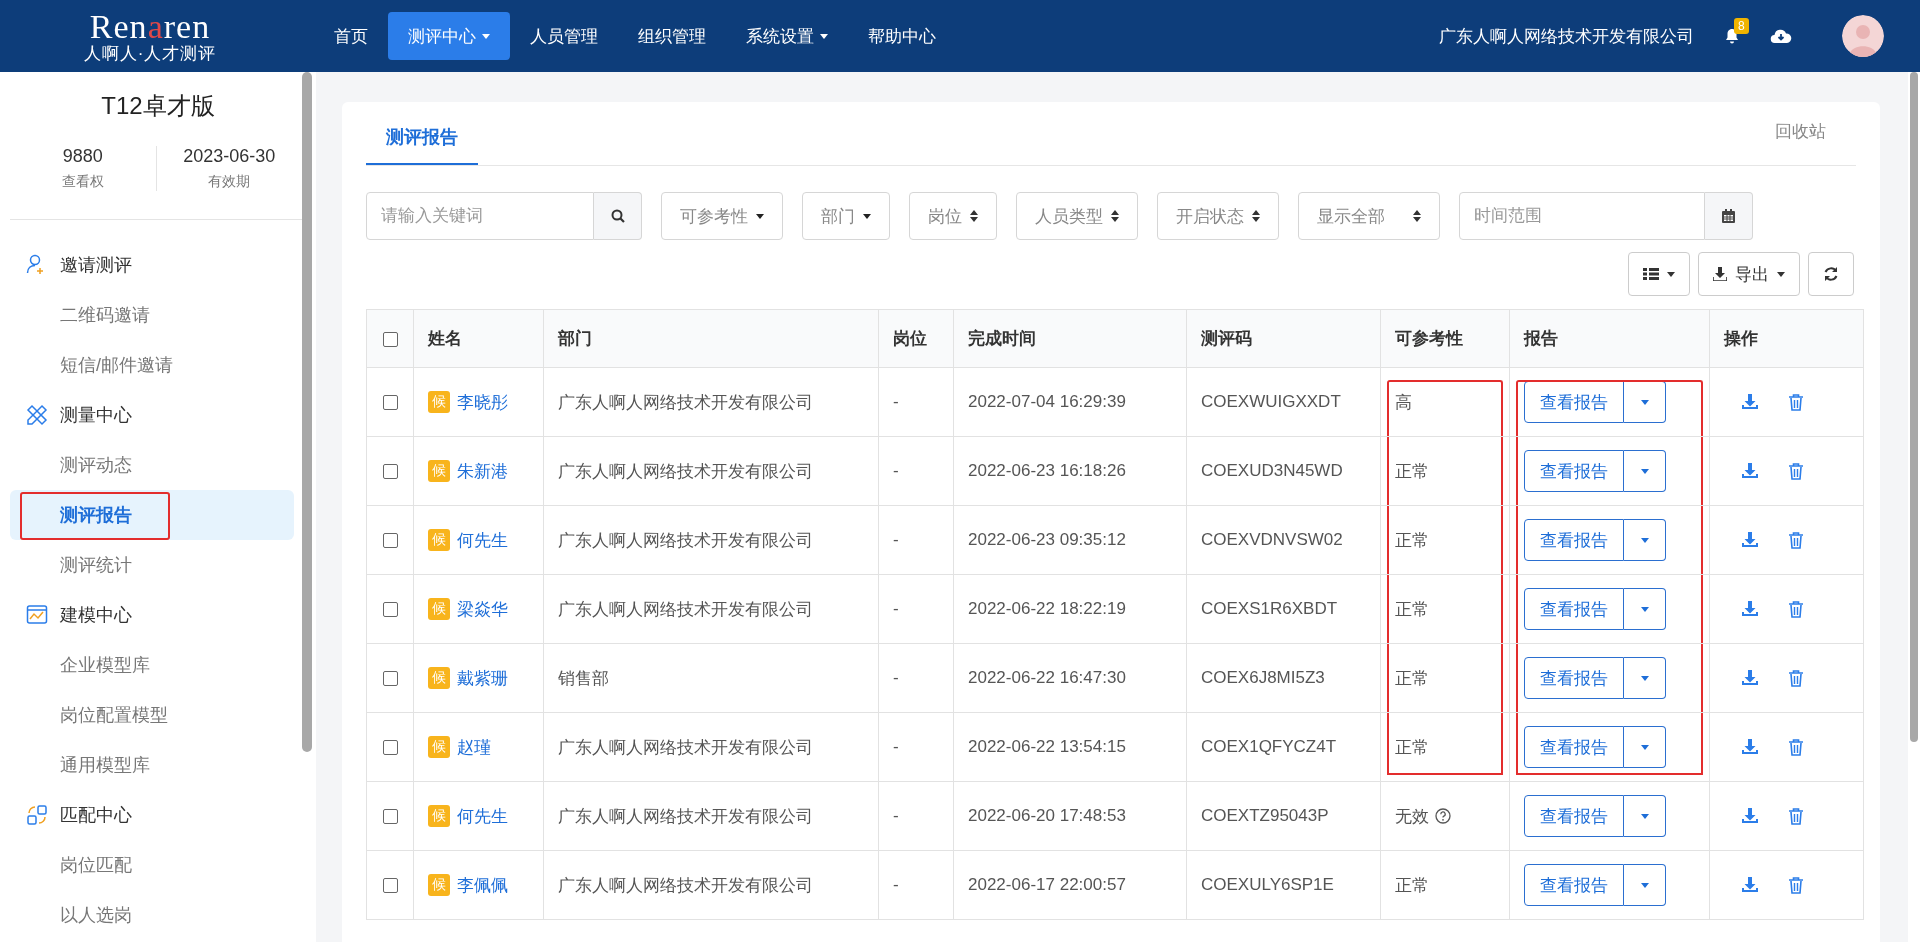 This screenshot has height=942, width=1920. I want to click on column-header: 测评码, so click(1283, 338).